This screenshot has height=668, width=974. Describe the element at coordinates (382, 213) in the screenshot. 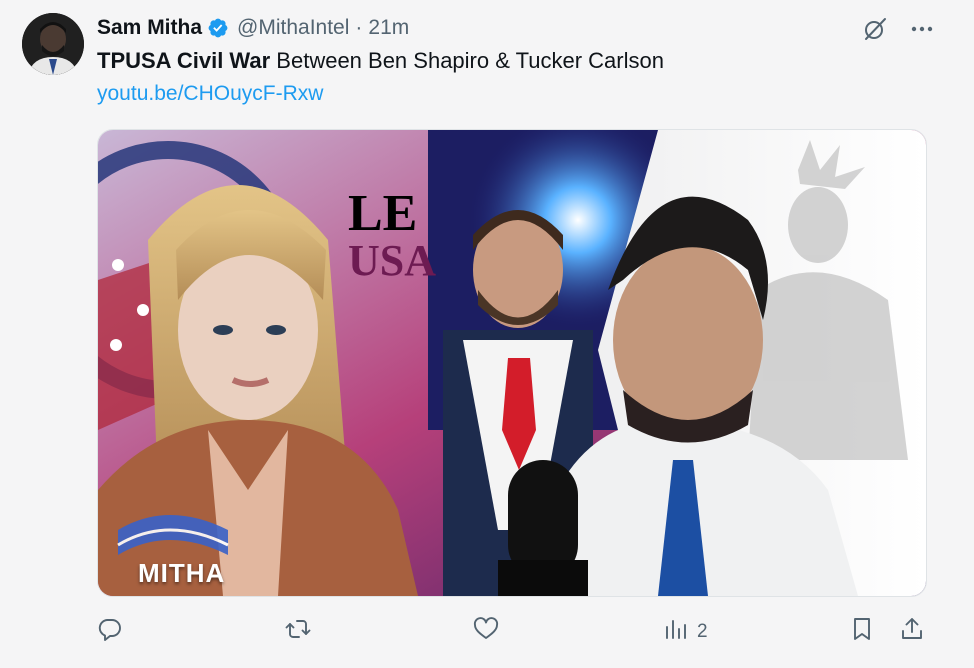

I see `bg-text-1: LE` at that location.